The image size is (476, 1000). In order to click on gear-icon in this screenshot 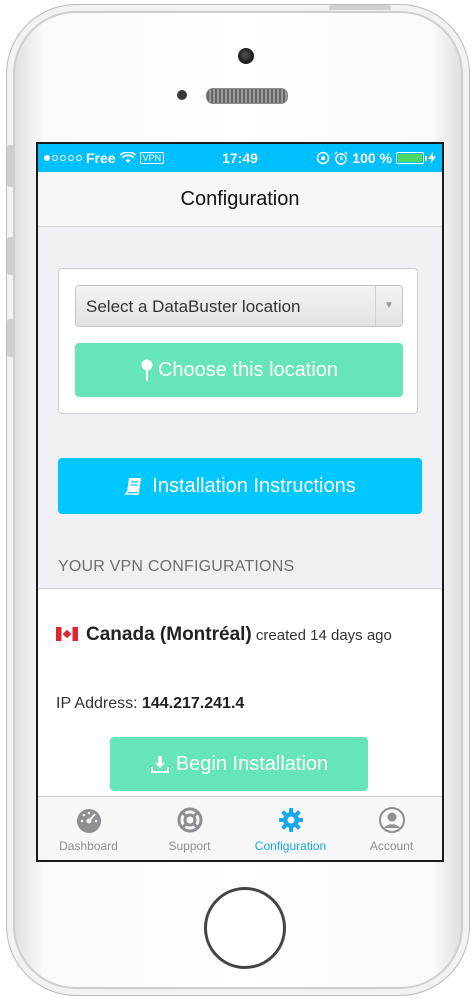, I will do `click(290, 820)`.